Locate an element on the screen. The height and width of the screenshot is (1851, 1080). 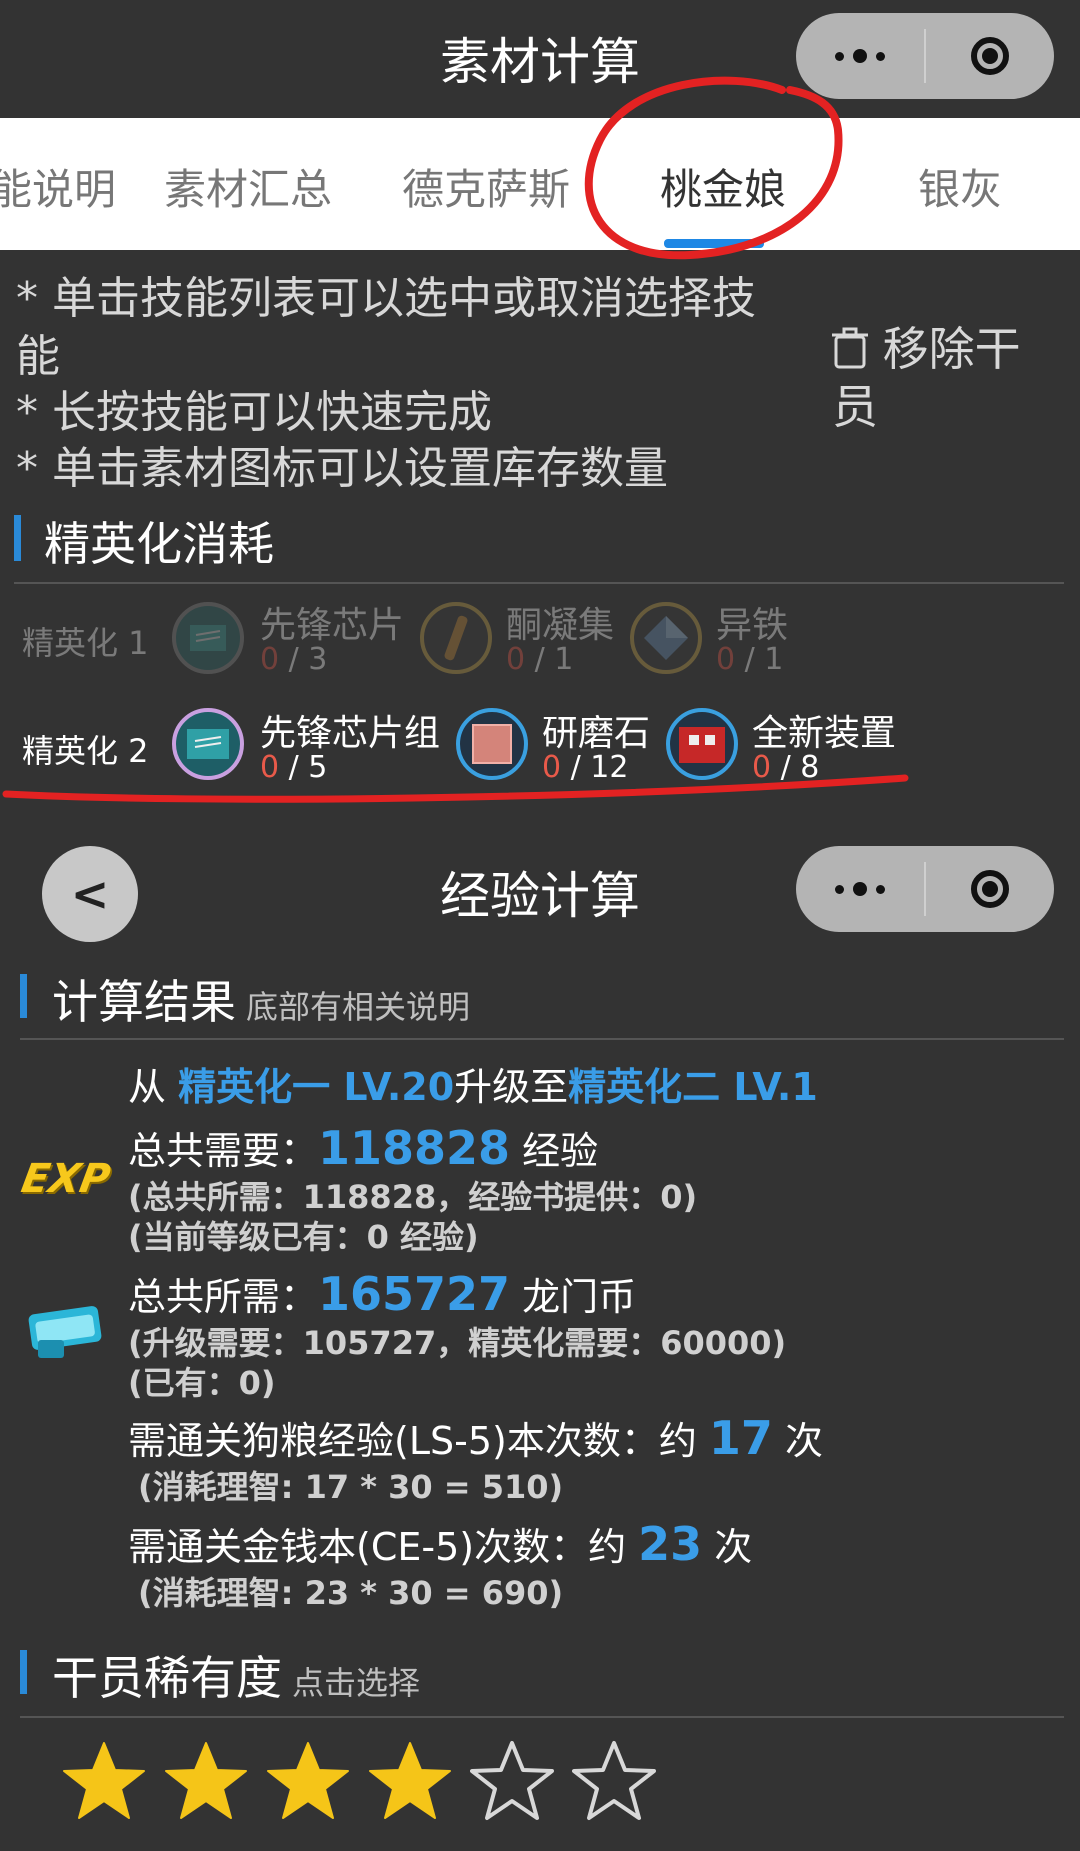
to-stage: 精英化二 LV.1 is located at coordinates (693, 1087).